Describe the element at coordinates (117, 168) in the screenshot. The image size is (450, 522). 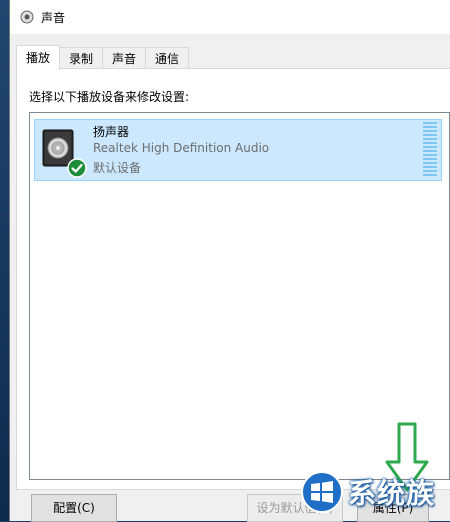
I see `device-status: 默认设备` at that location.